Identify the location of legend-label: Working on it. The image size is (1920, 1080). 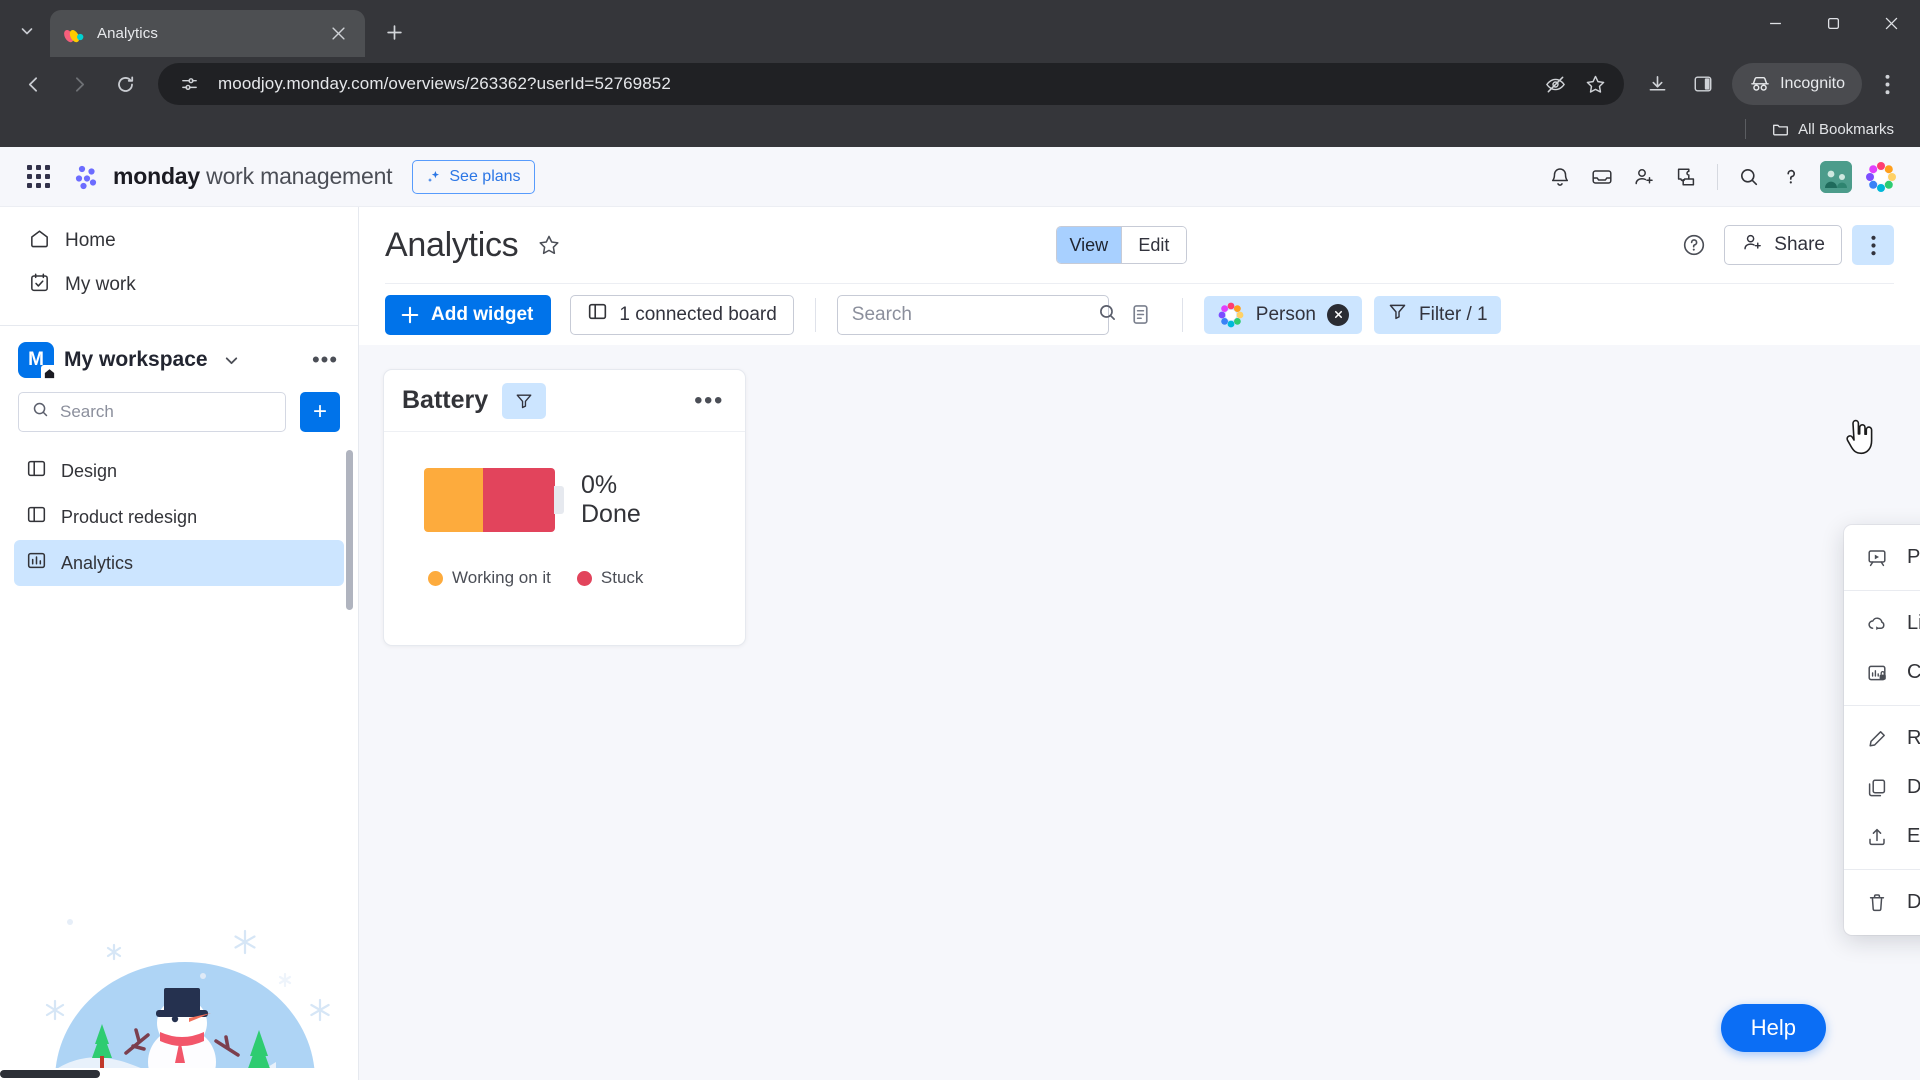
(501, 577).